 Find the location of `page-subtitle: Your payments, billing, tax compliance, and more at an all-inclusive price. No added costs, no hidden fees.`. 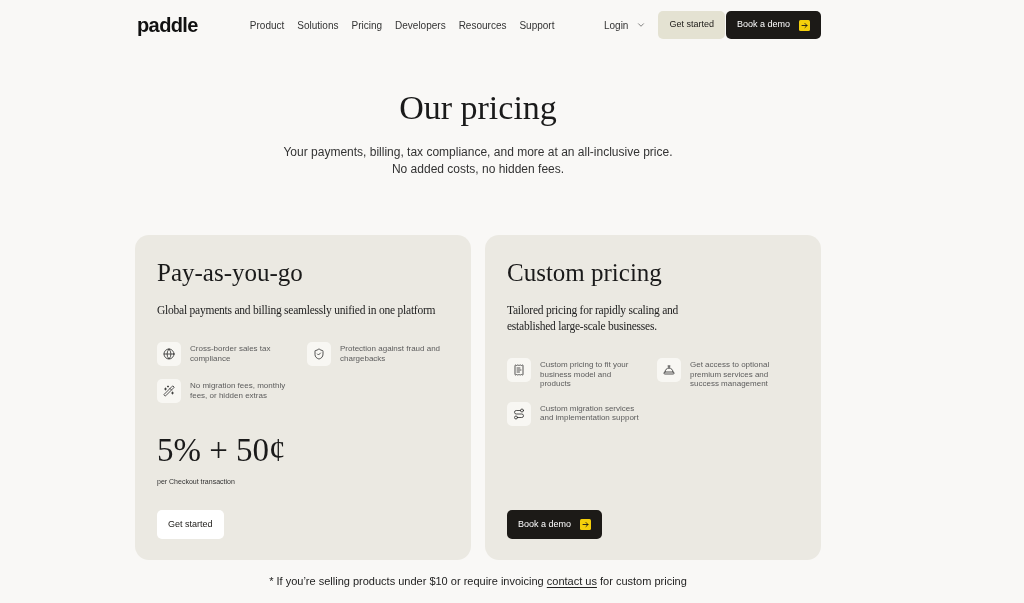

page-subtitle: Your payments, billing, tax compliance, and more at an all-inclusive price. No added costs, no hidden fees. is located at coordinates (478, 161).